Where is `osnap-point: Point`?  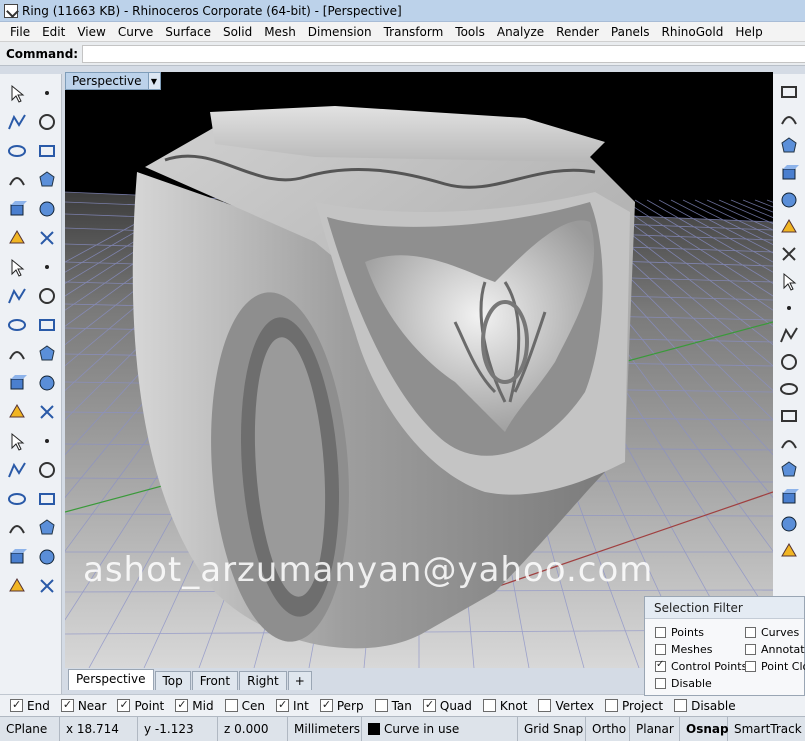
osnap-point: Point is located at coordinates (140, 705).